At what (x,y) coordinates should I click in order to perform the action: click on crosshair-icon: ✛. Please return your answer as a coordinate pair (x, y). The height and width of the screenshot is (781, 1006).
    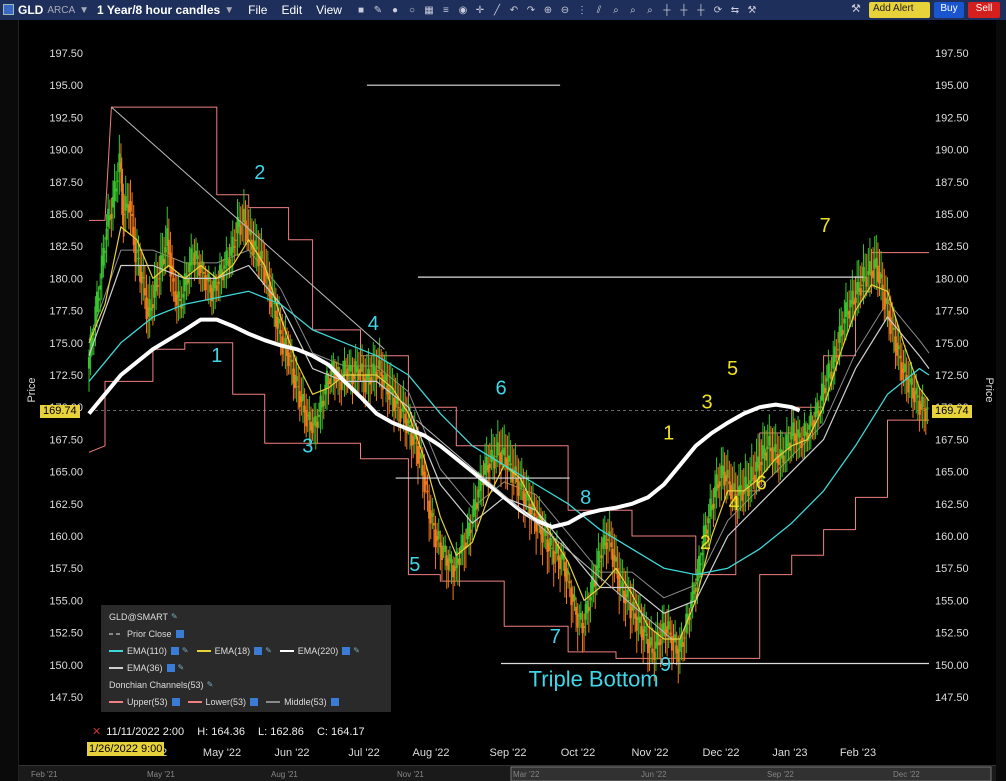
    Looking at the image, I should click on (480, 10).